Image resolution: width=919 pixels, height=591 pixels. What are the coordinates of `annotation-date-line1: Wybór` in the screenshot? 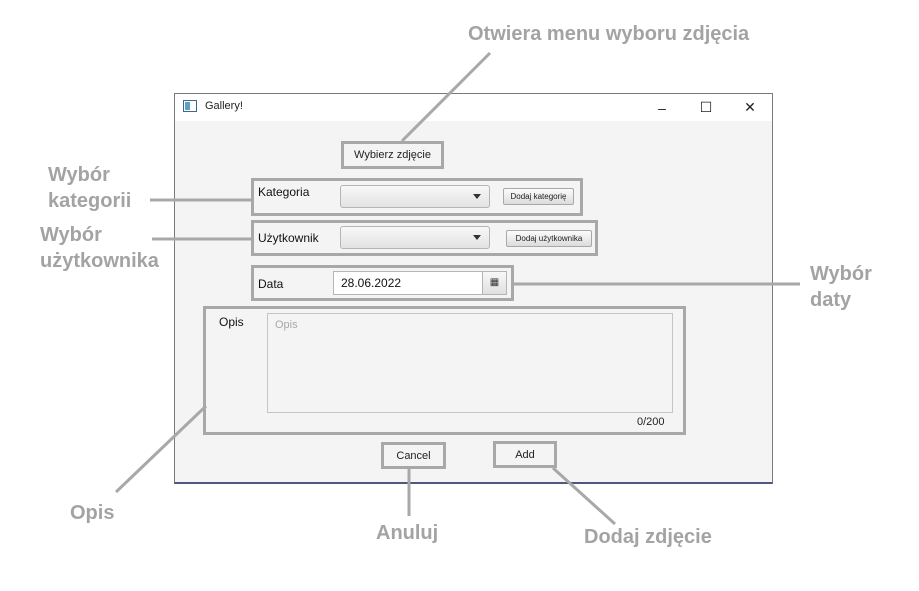 It's located at (841, 274).